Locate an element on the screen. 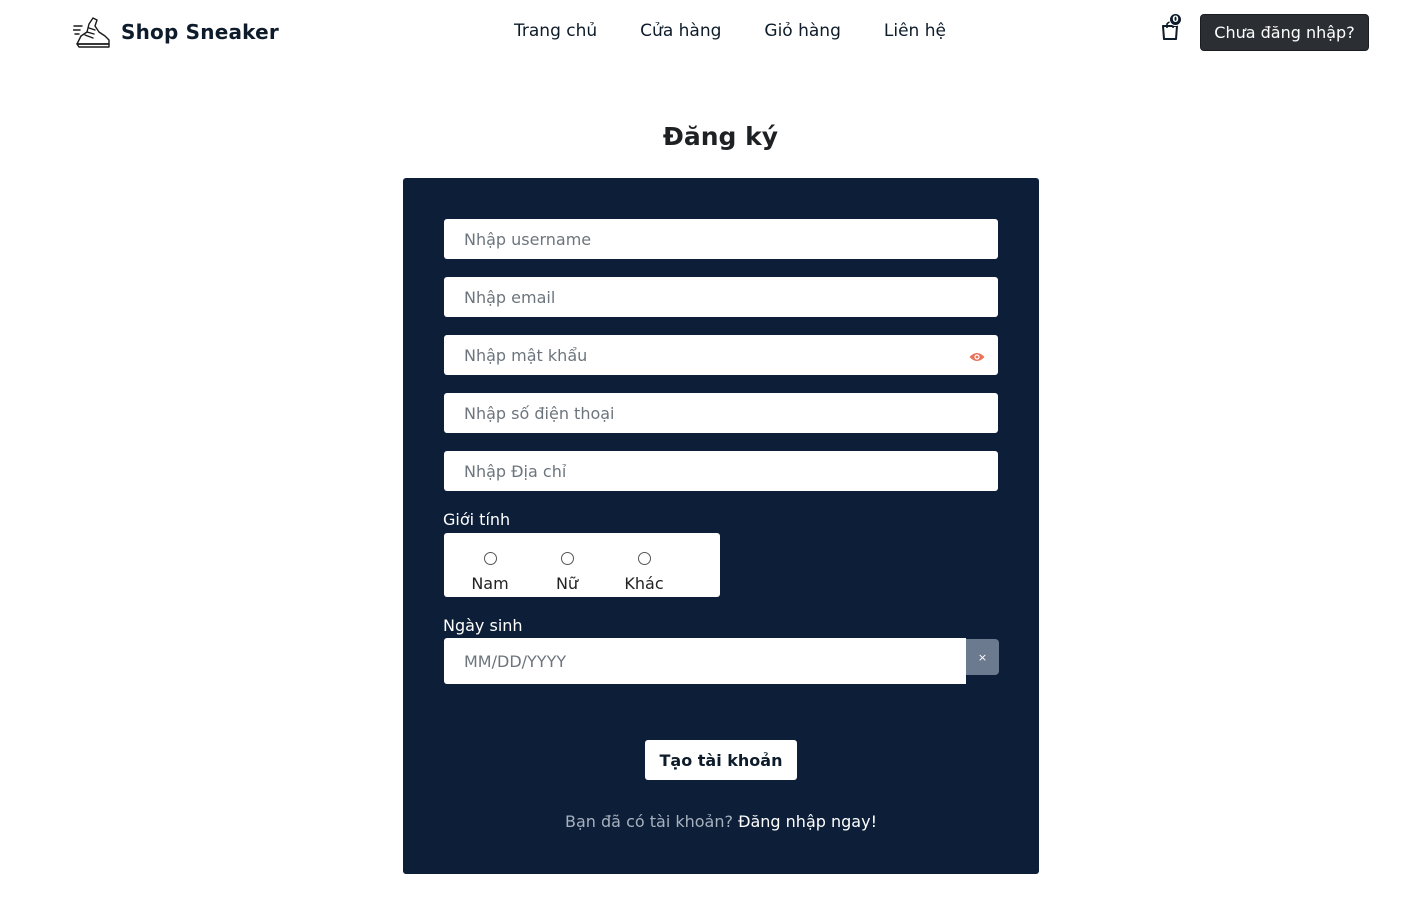 The image size is (1415, 898). radio-khac is located at coordinates (644, 558).